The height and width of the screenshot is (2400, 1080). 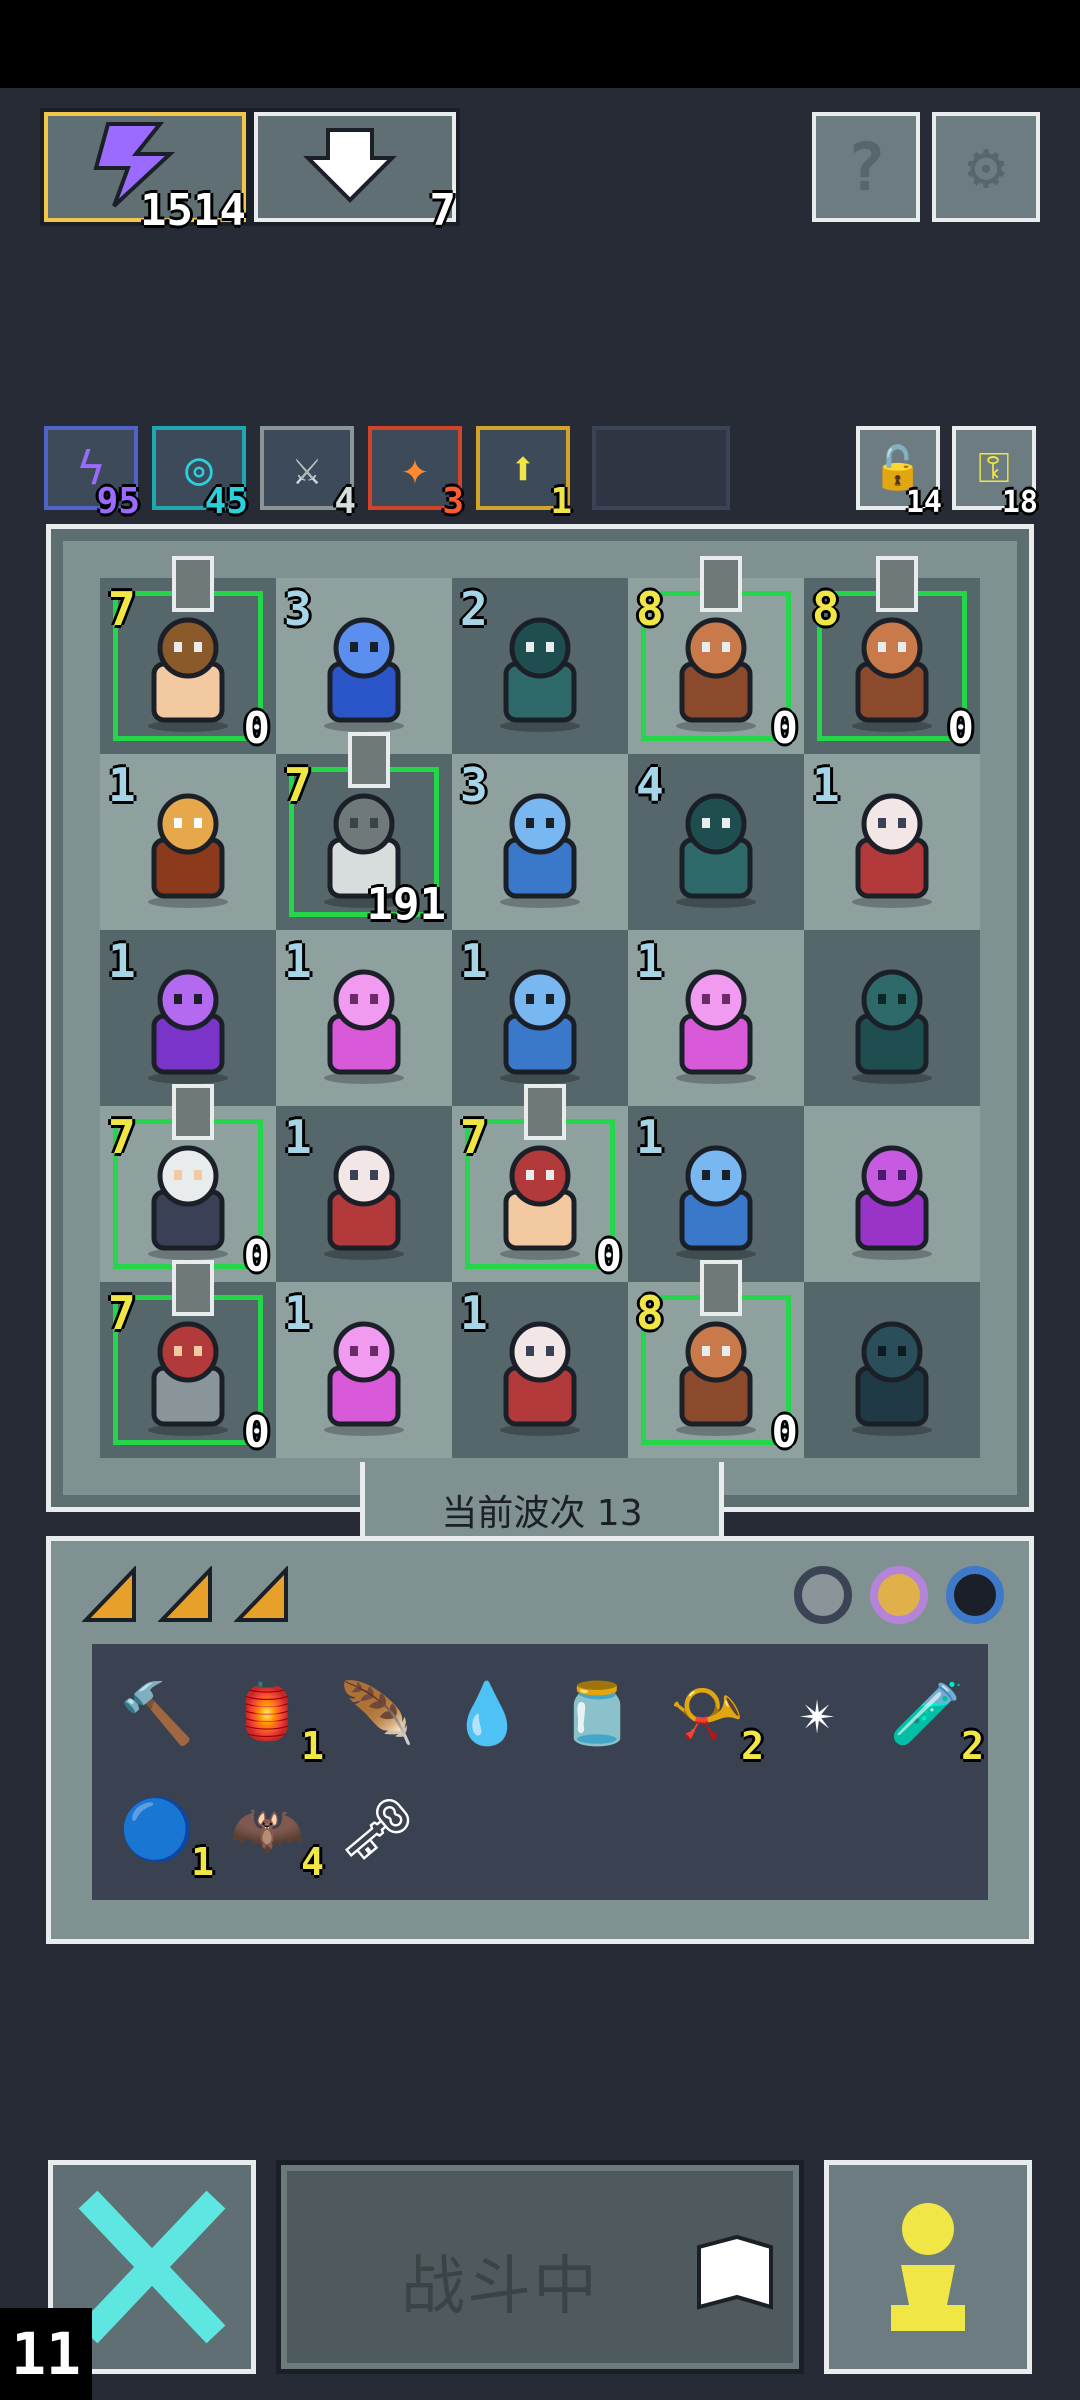 What do you see at coordinates (866, 167) in the screenshot?
I see `help-button: ?` at bounding box center [866, 167].